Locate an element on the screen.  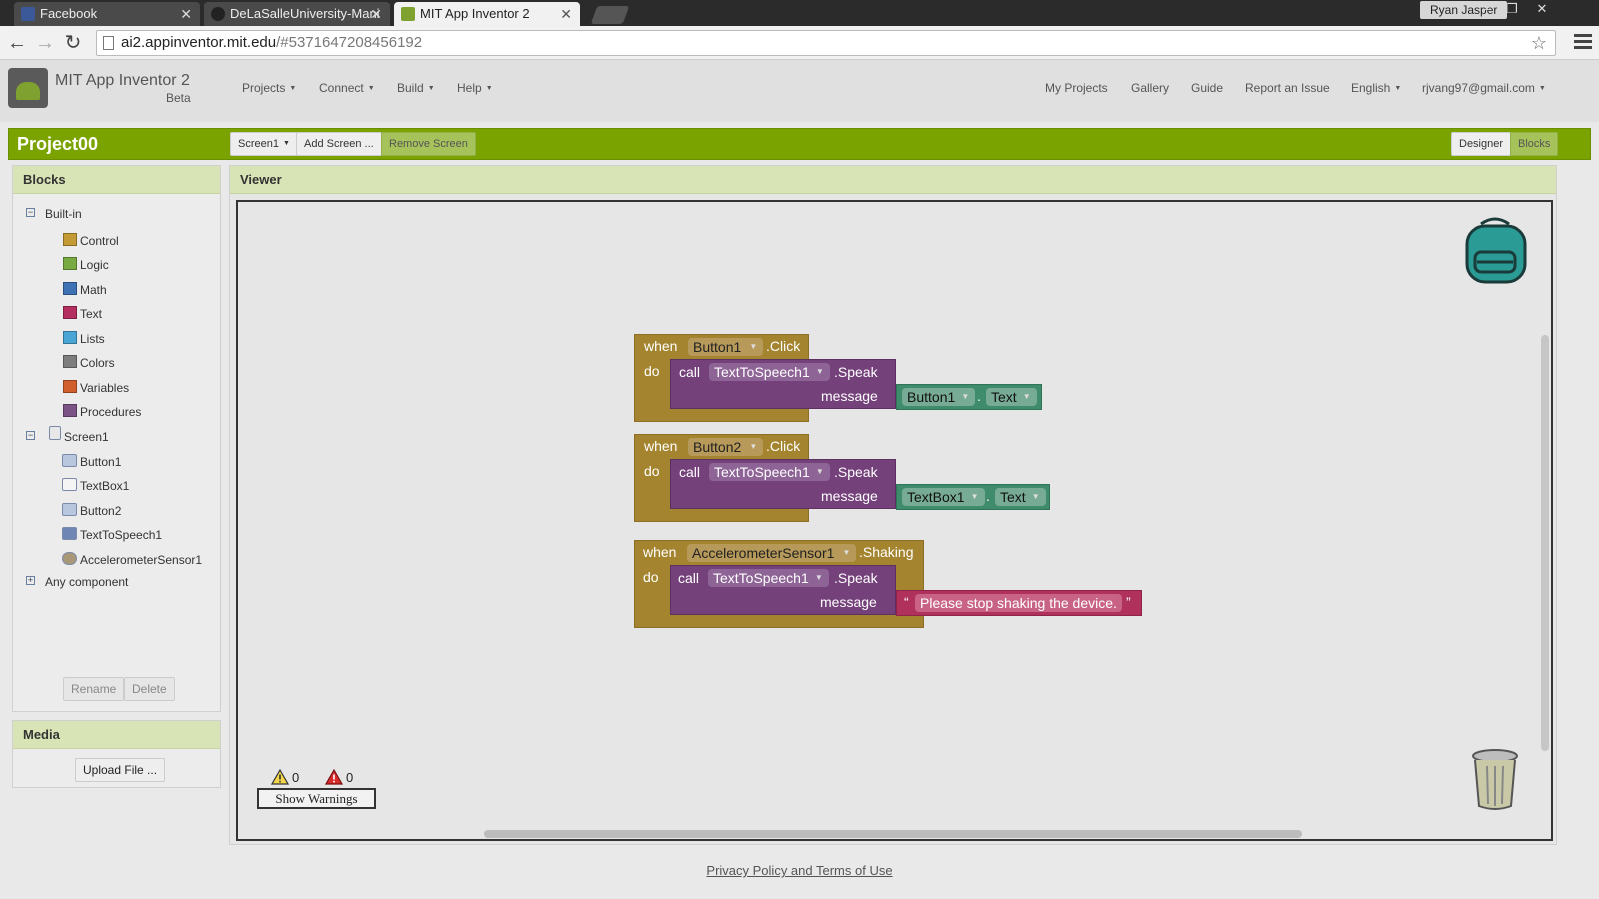
lists-swatch-icon is located at coordinates (70, 337).